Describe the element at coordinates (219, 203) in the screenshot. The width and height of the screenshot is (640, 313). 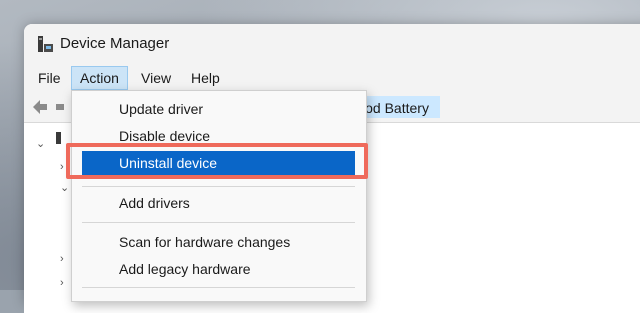
I see `menu-item-add-drivers: Add drivers` at that location.